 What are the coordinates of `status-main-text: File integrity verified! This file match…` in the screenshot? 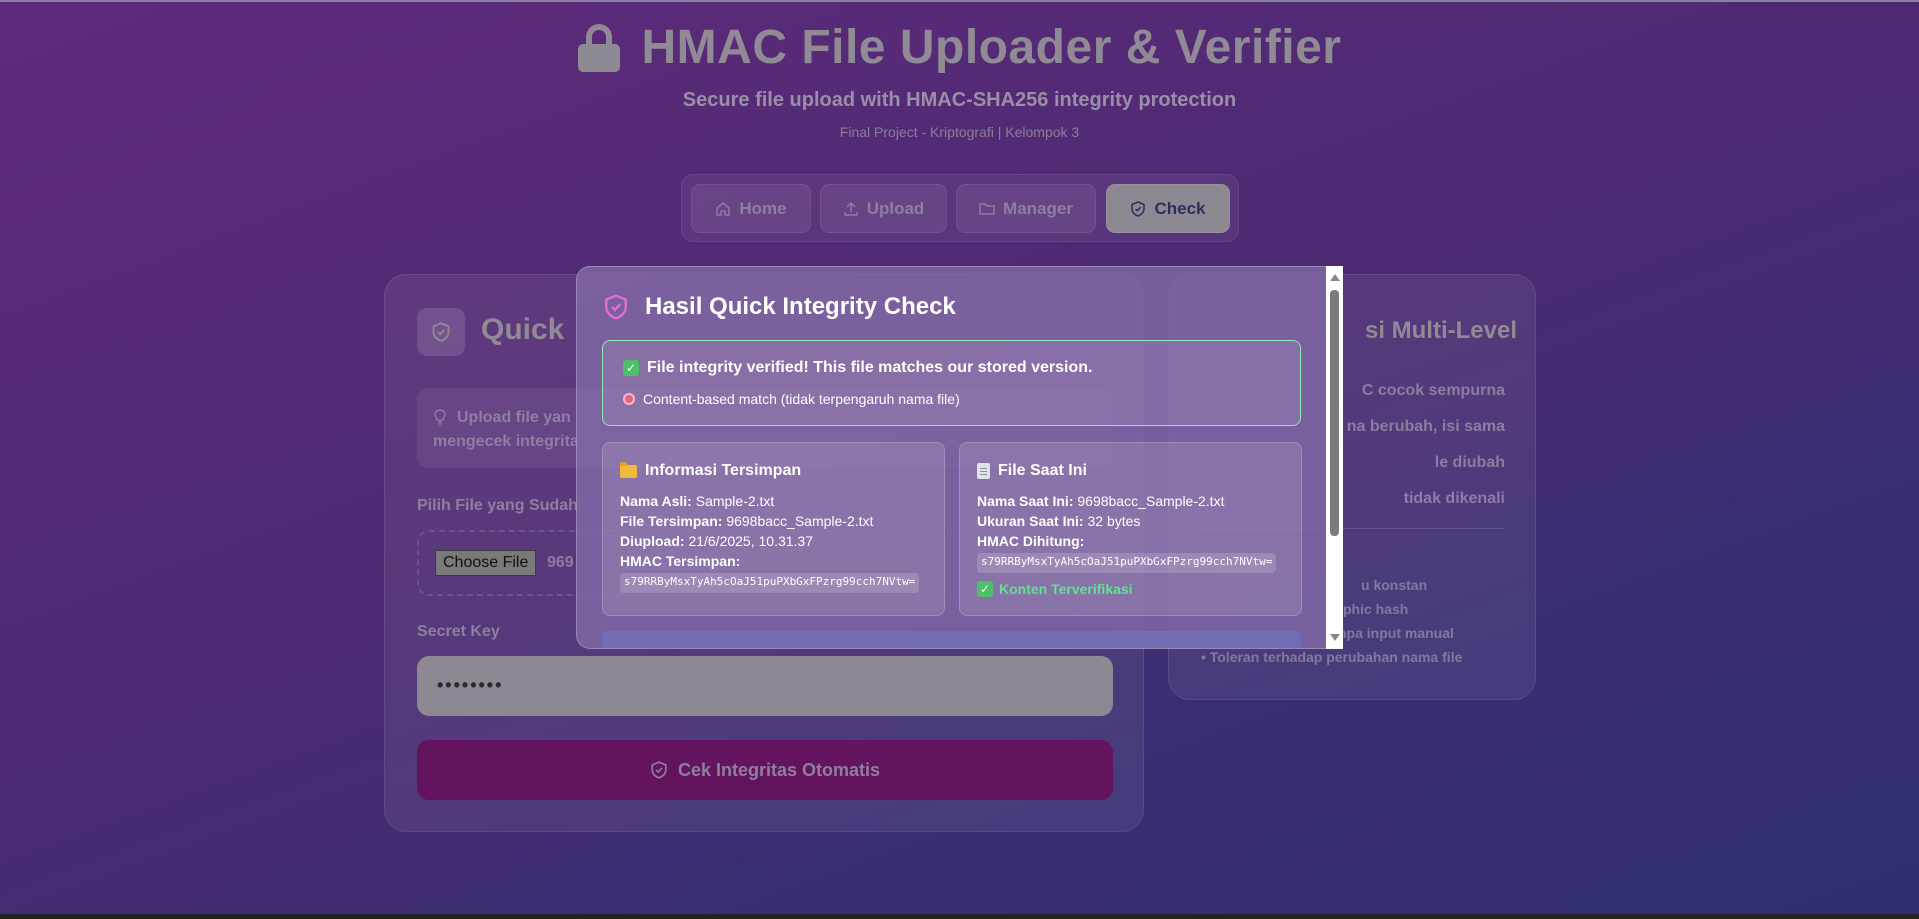 It's located at (870, 367).